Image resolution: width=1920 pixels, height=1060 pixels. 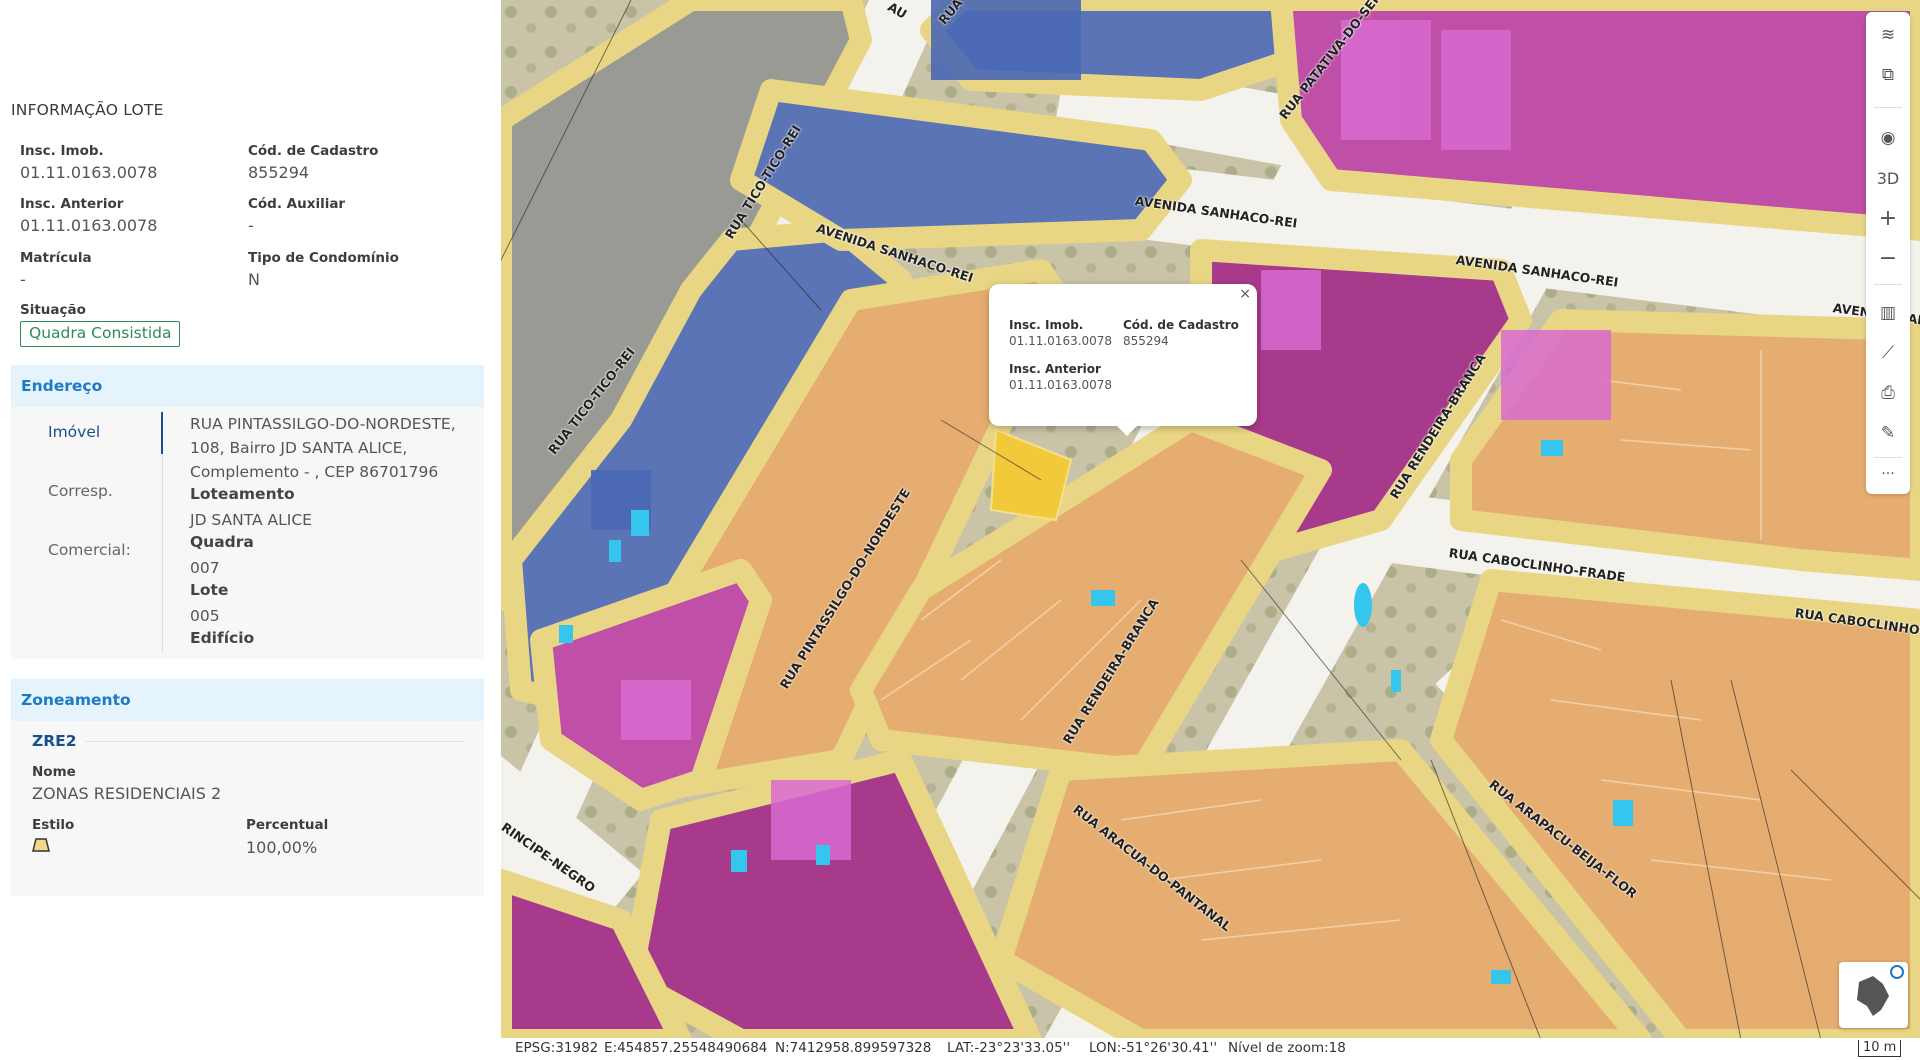 I want to click on cod-cadastro-value: 855294, so click(x=279, y=172).